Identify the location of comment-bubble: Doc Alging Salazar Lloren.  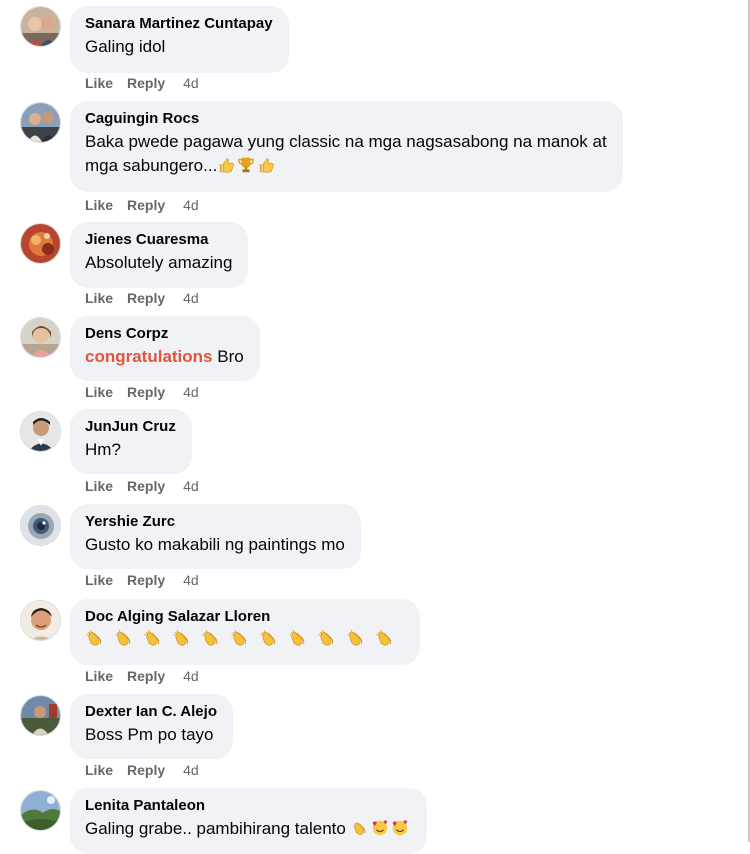
(245, 632).